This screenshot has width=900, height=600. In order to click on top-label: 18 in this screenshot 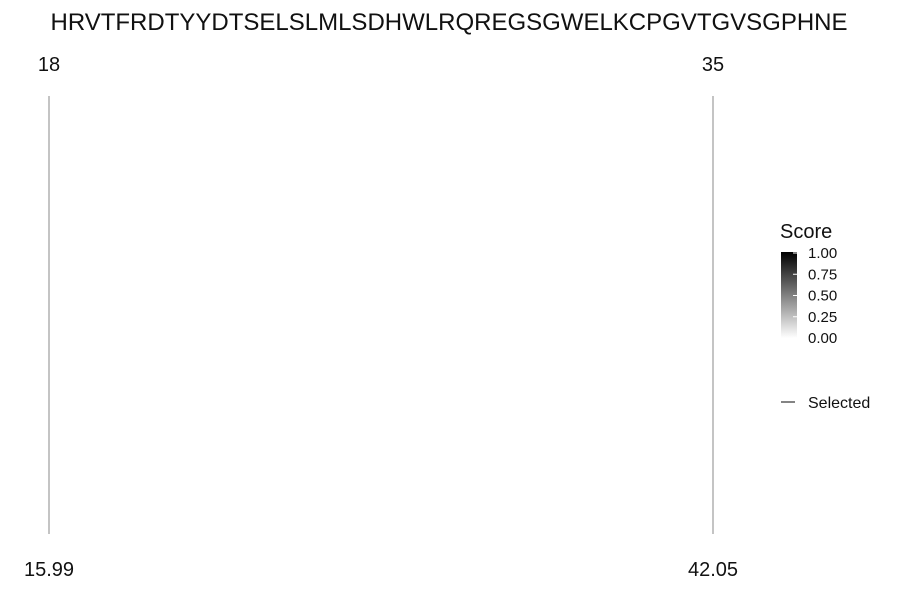, I will do `click(49, 65)`.